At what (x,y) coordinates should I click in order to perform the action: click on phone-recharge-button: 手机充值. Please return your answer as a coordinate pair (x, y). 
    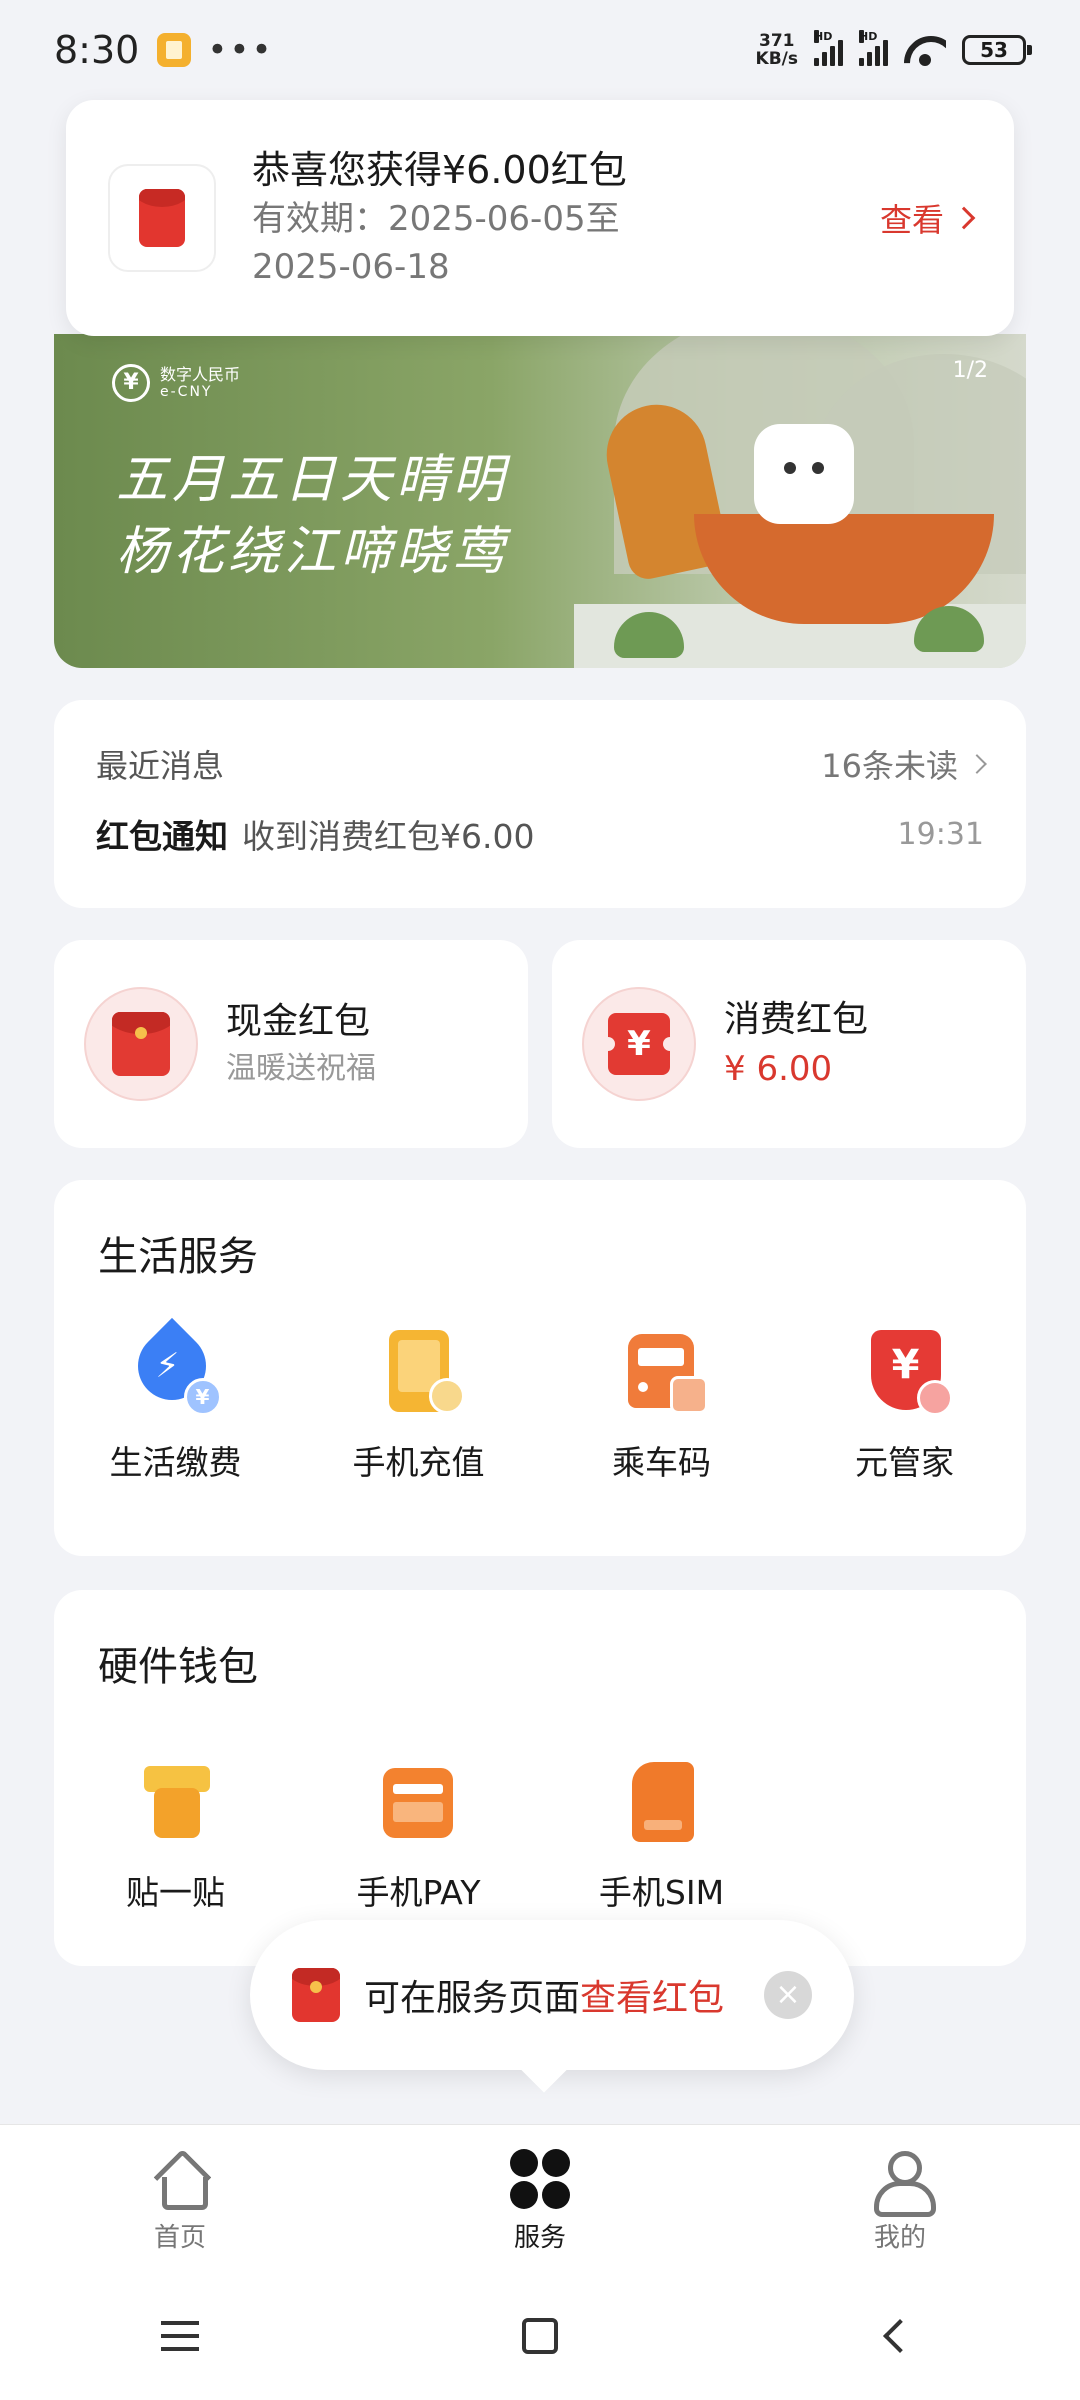
    Looking at the image, I should click on (418, 1405).